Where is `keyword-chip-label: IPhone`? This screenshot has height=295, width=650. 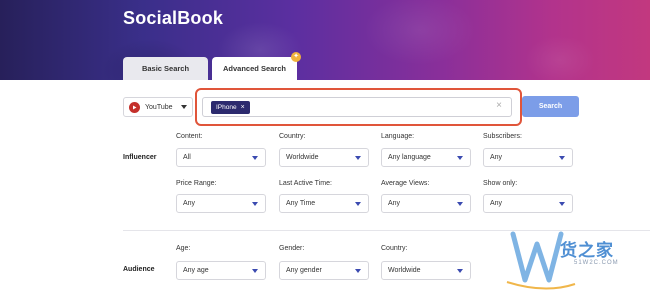 keyword-chip-label: IPhone is located at coordinates (226, 107).